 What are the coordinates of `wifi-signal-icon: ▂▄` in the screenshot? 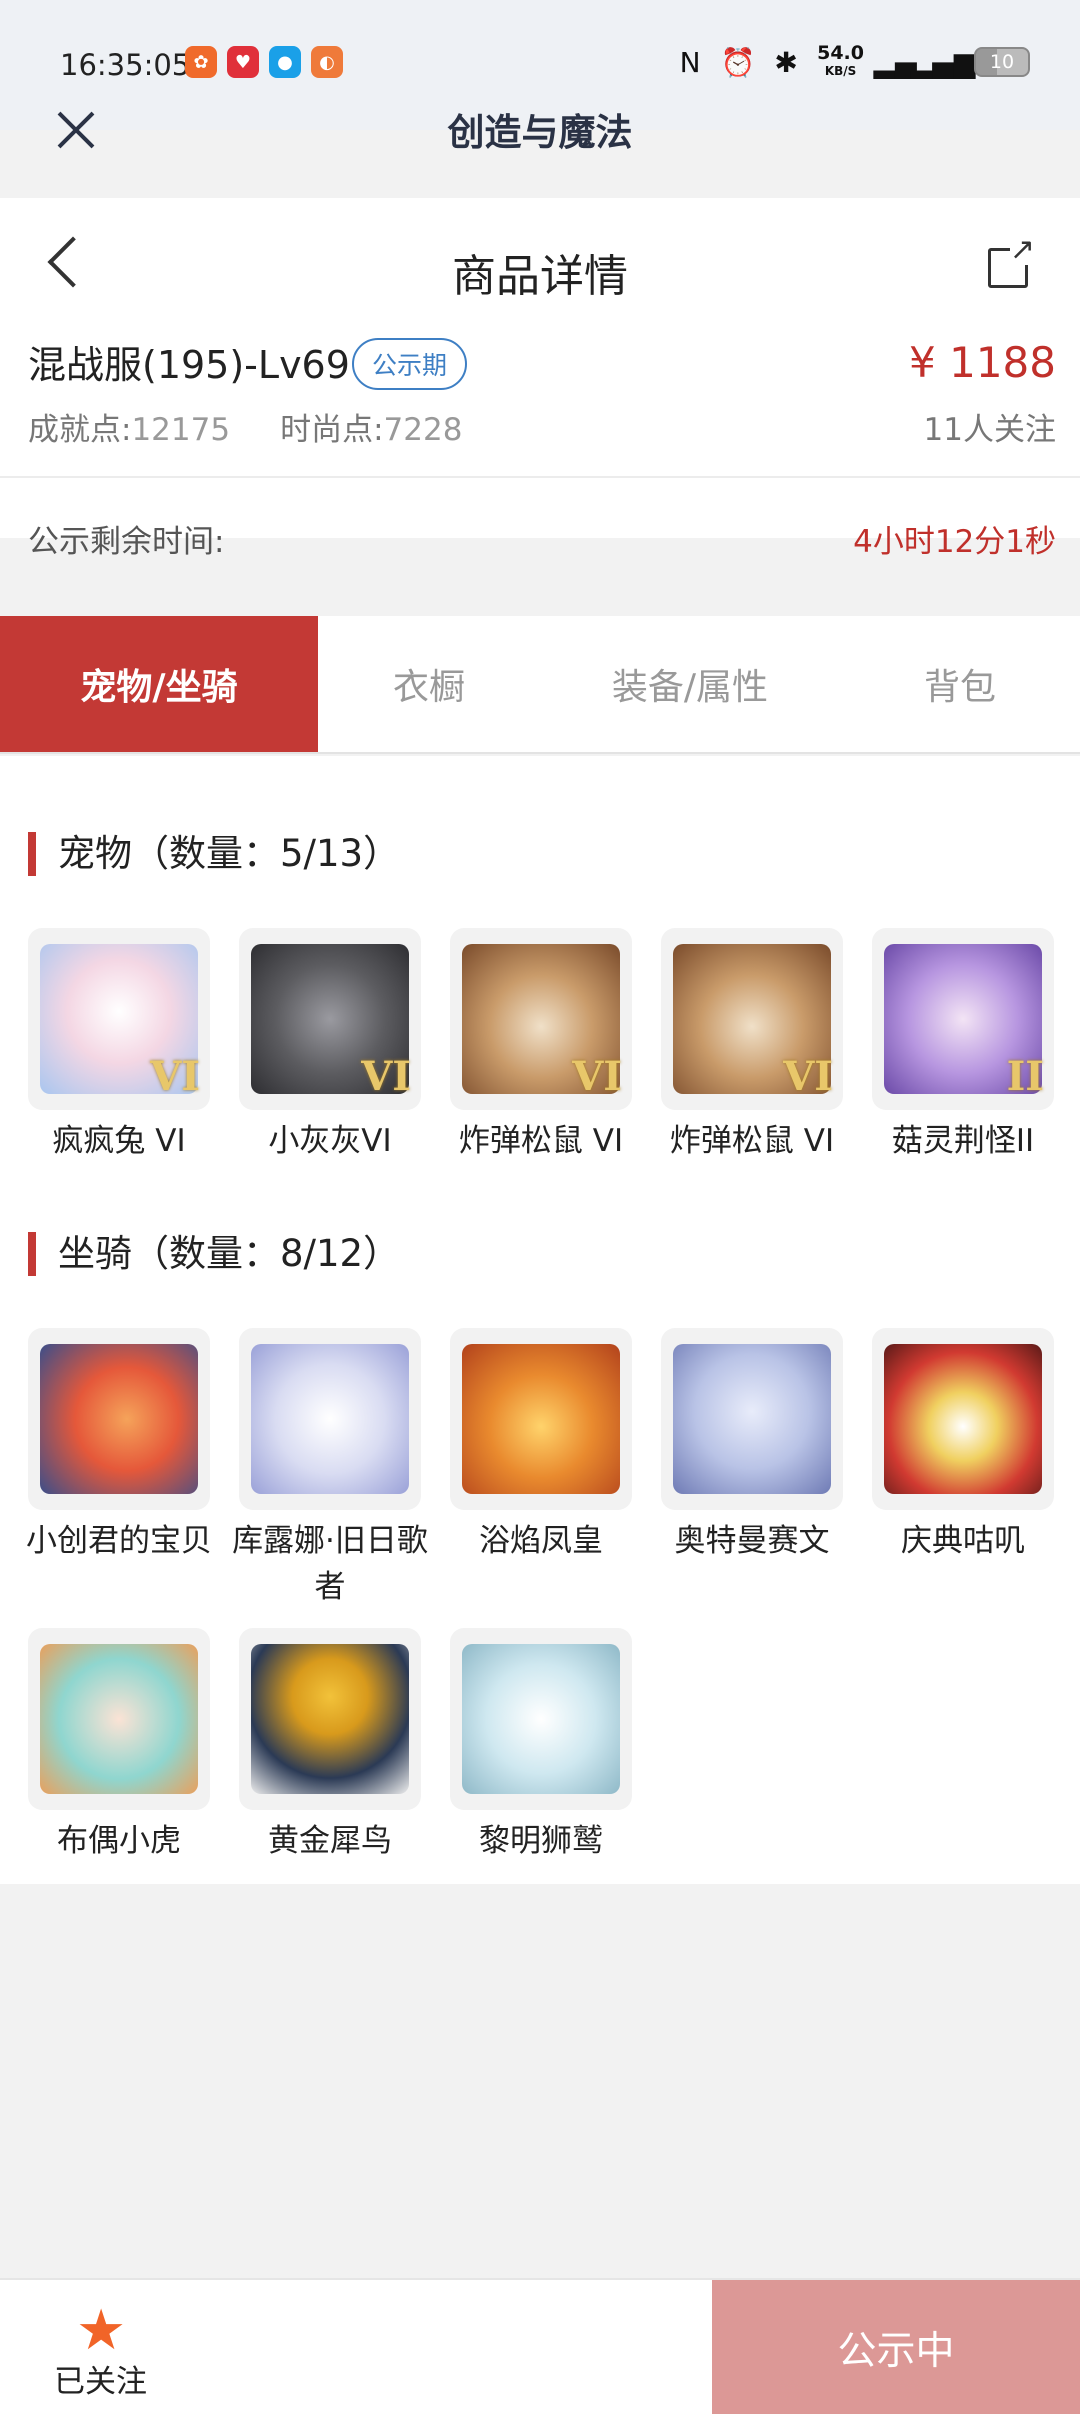 It's located at (895, 62).